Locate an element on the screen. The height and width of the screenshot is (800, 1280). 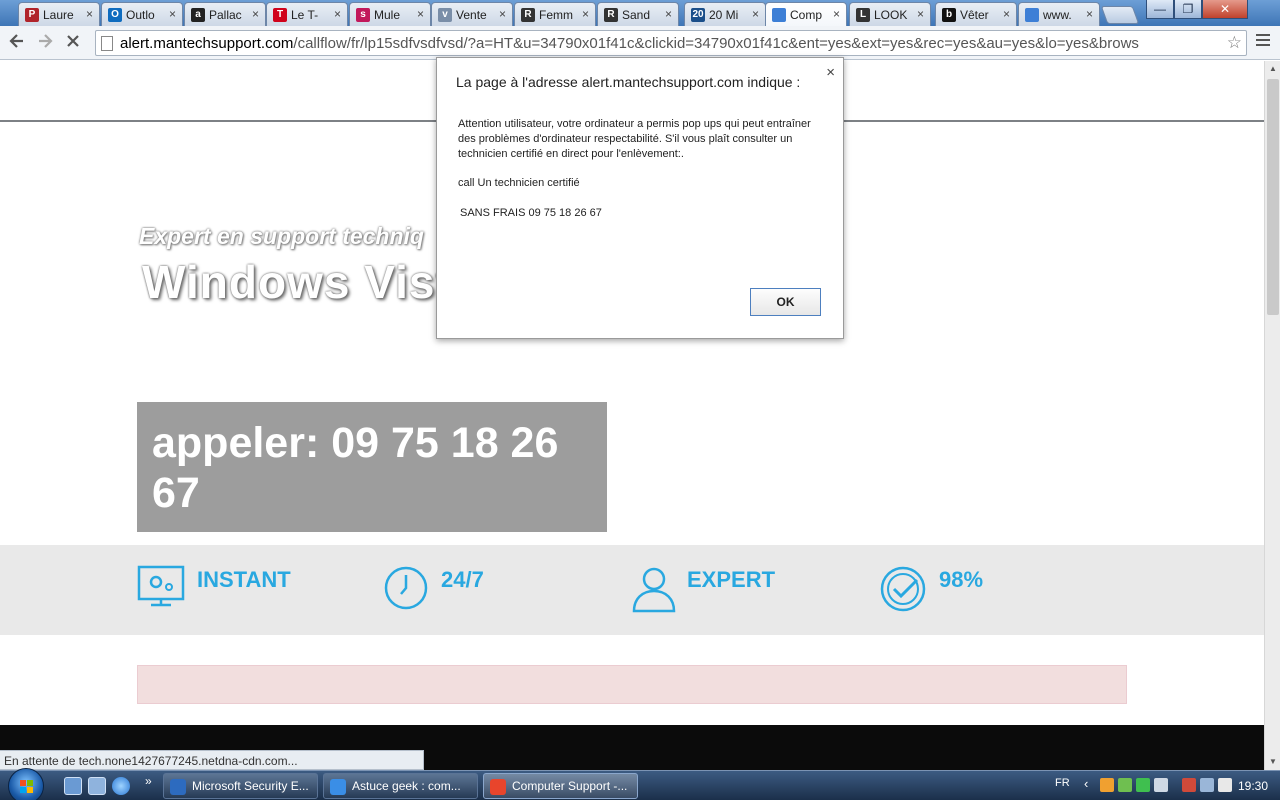
b-icon: b is located at coordinates (949, 15).